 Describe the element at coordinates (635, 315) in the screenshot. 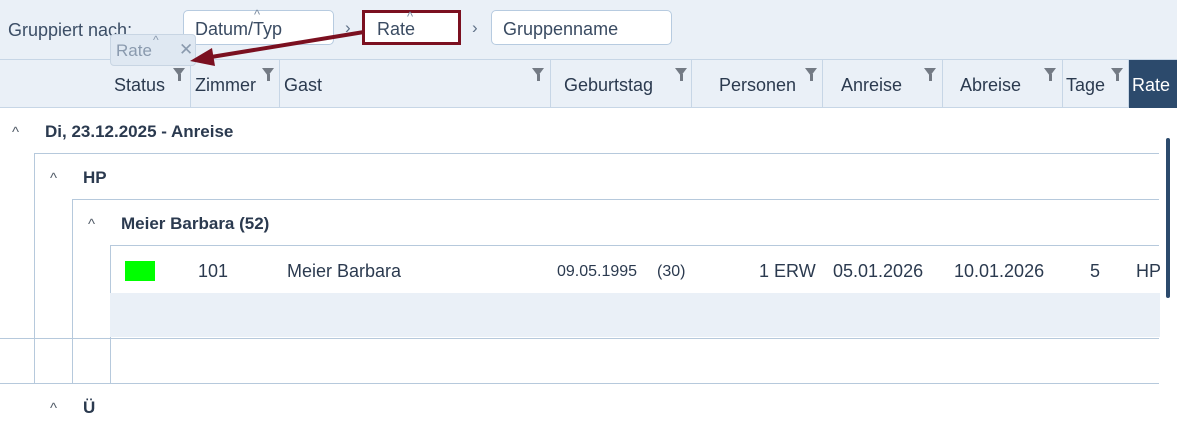

I see `empty-row` at that location.